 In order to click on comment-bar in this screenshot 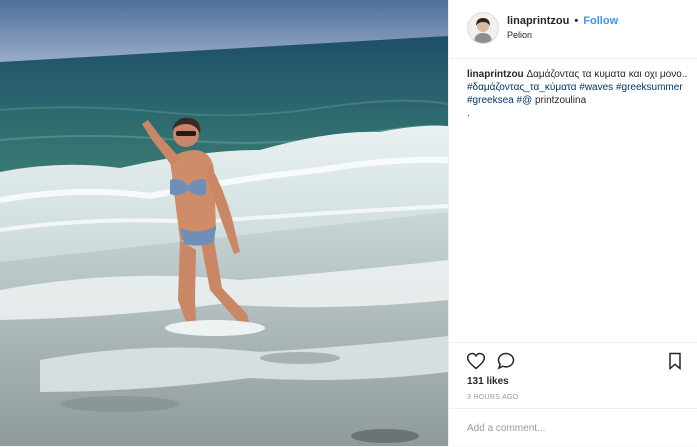, I will do `click(573, 427)`.